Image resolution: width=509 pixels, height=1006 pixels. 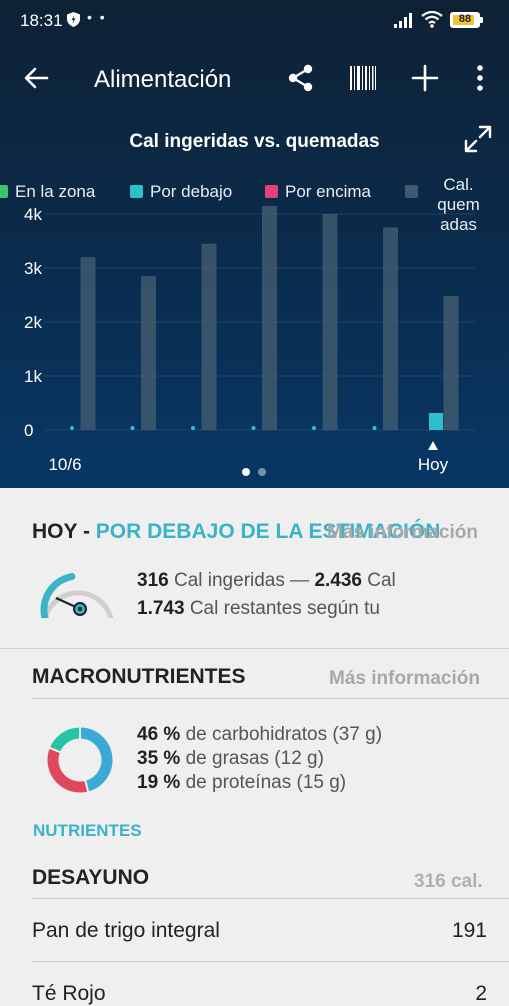 What do you see at coordinates (159, 734) in the screenshot?
I see `macro-carbs-pct: 46 %` at bounding box center [159, 734].